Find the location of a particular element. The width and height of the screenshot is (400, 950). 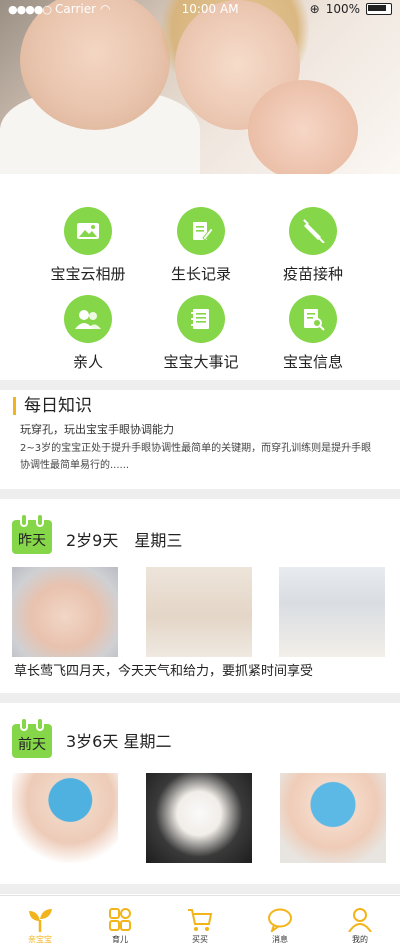

day-header: 2岁9天 星期三 is located at coordinates (124, 540).